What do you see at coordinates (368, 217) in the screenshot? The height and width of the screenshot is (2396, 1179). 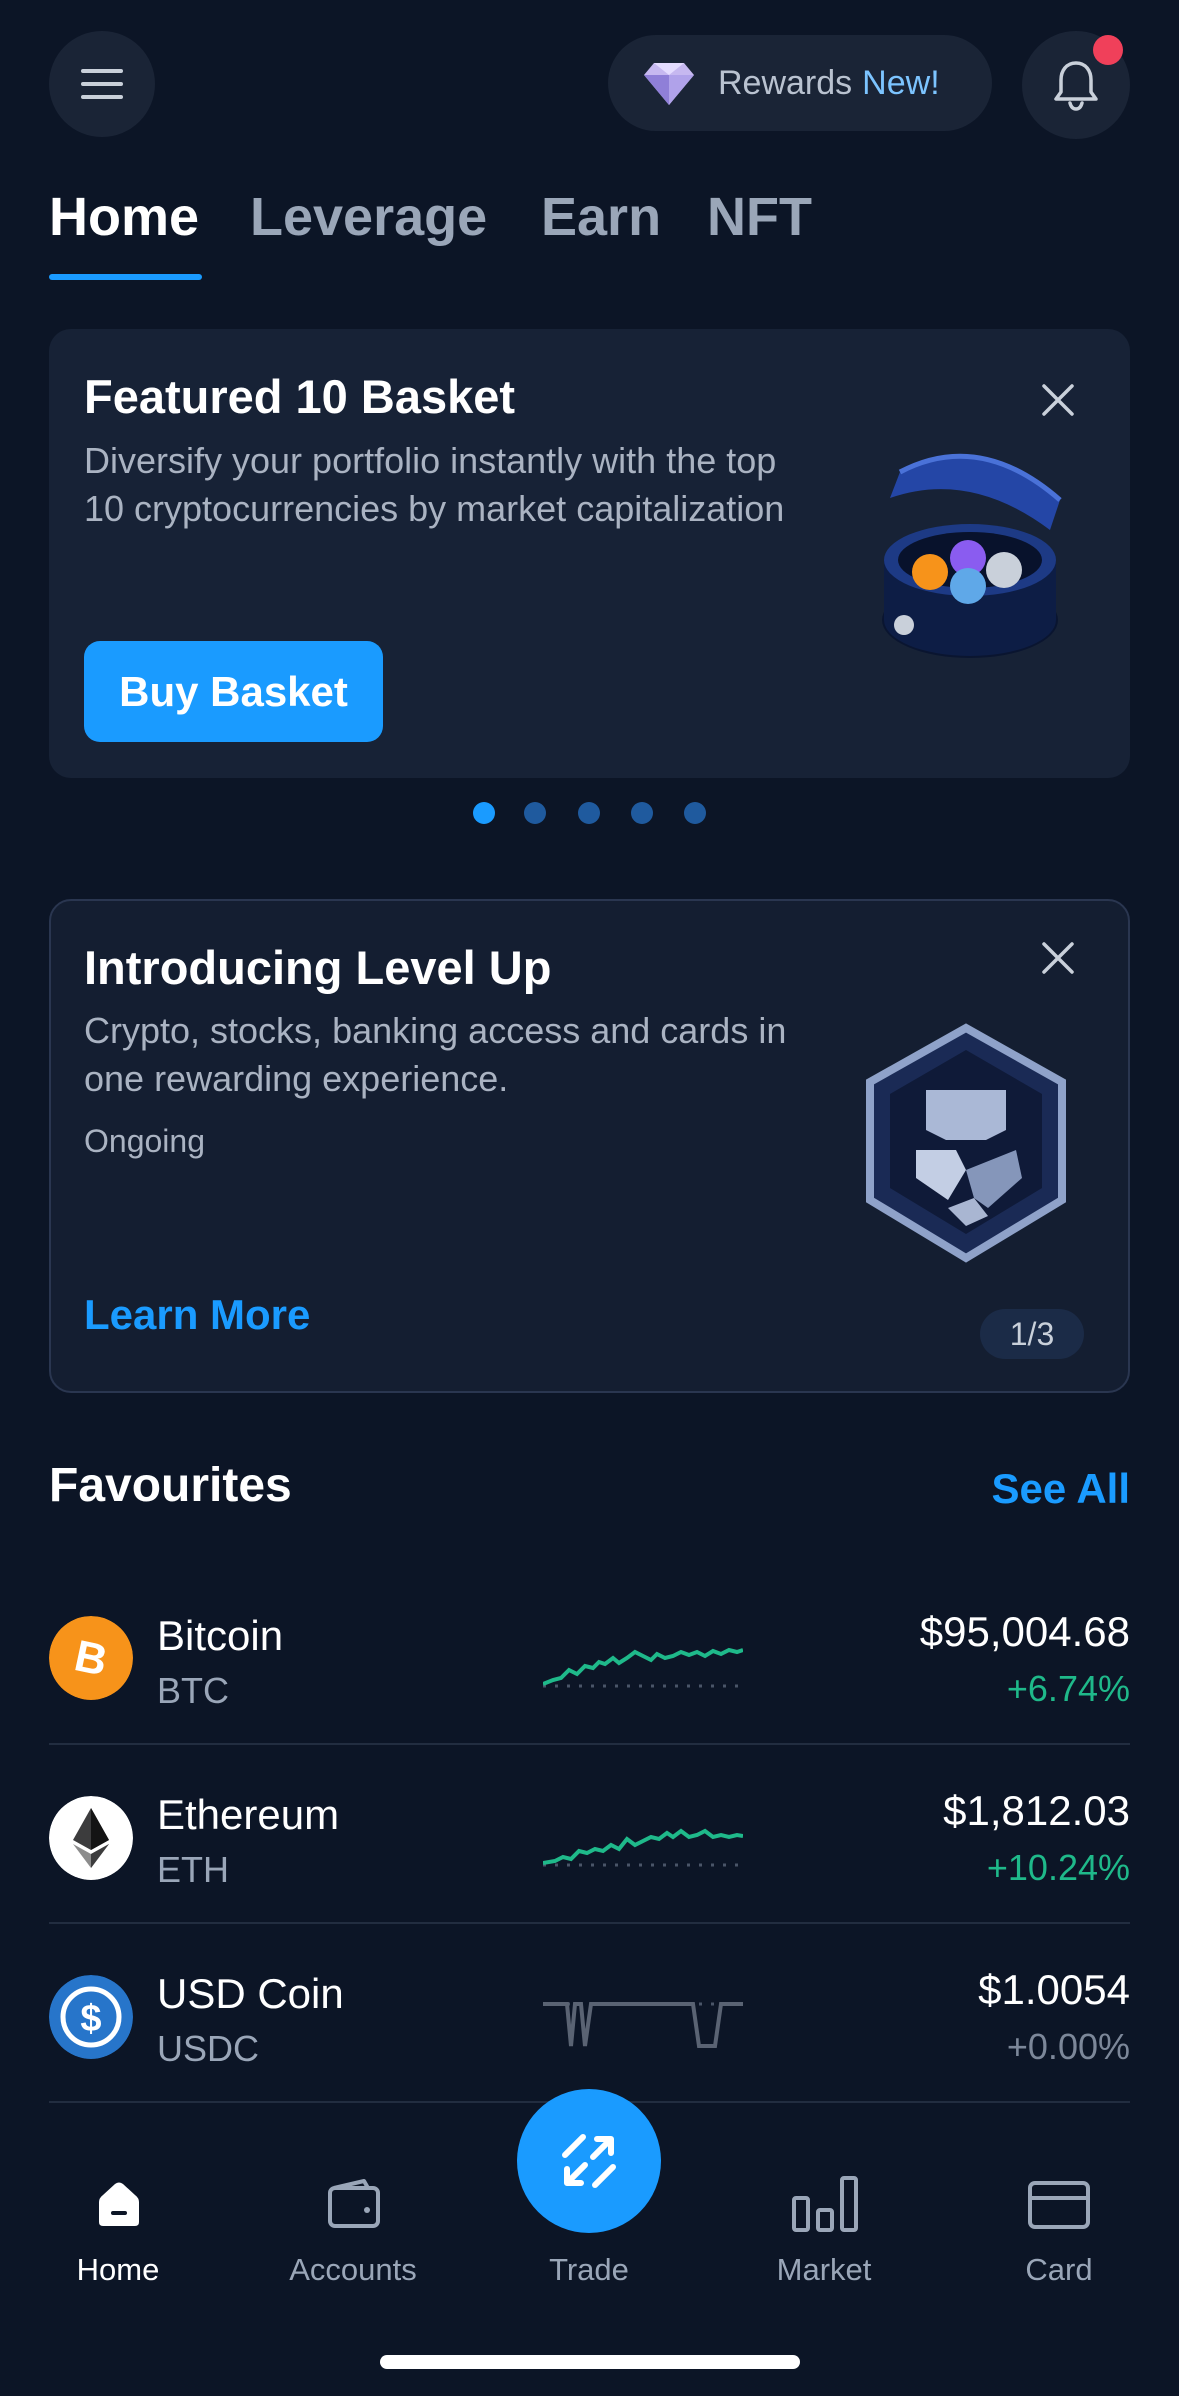 I see `tab-leverage: Leverage` at bounding box center [368, 217].